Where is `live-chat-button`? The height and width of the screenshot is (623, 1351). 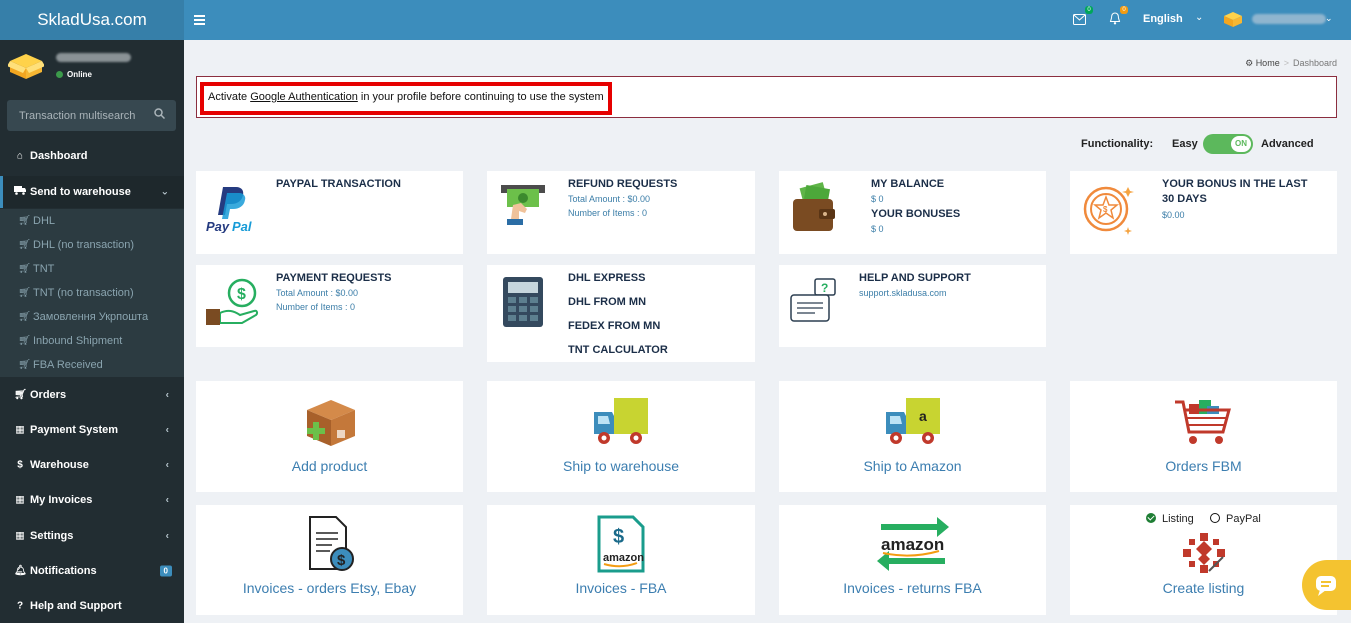
live-chat-button is located at coordinates (1326, 585).